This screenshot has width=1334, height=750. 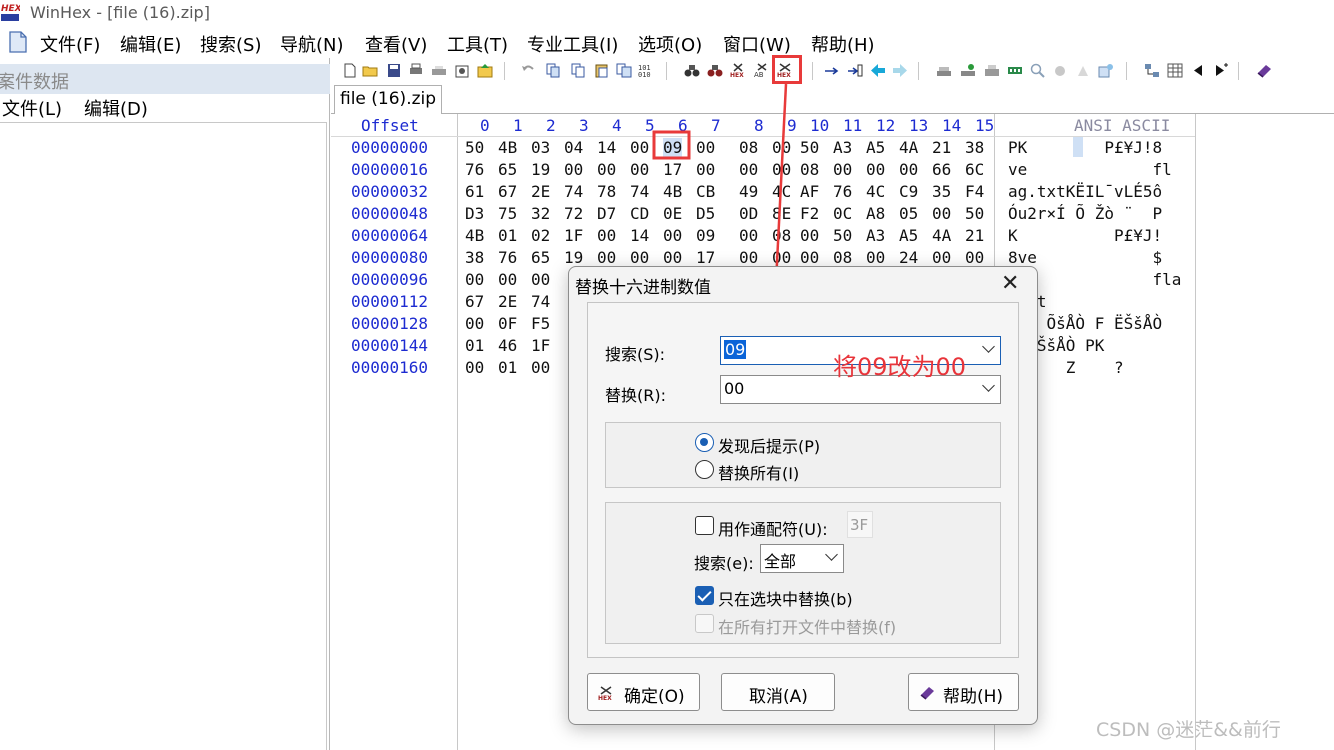 I want to click on hex-byte: 4C, so click(x=781, y=191).